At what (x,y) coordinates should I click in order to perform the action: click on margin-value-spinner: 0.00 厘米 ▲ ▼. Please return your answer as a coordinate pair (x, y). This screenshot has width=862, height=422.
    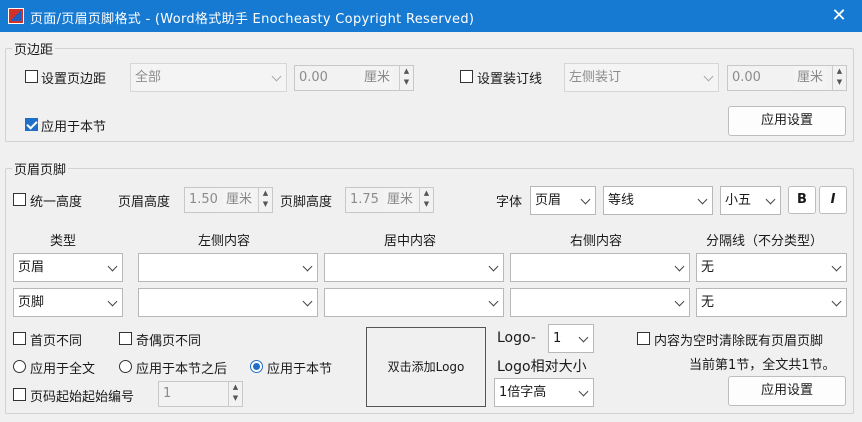
    Looking at the image, I should click on (354, 78).